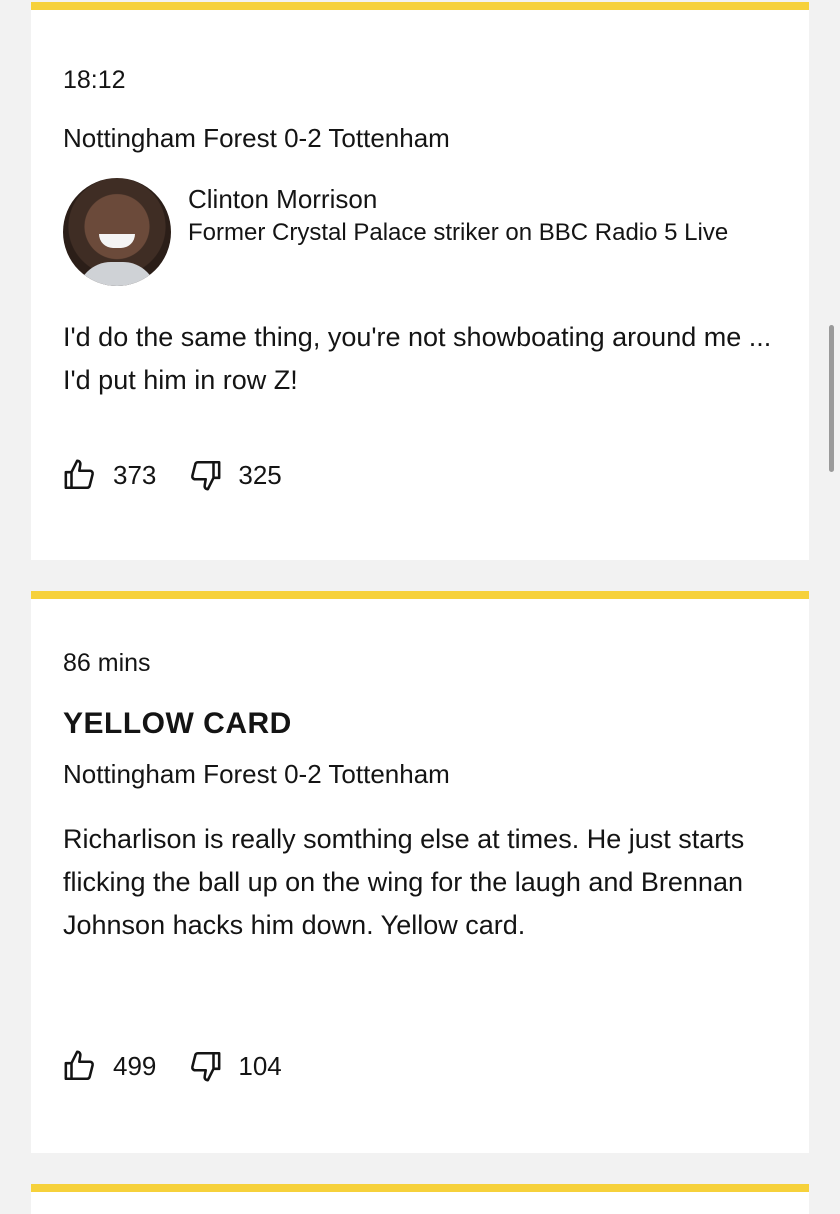  Describe the element at coordinates (109, 475) in the screenshot. I see `like-button: 373` at that location.